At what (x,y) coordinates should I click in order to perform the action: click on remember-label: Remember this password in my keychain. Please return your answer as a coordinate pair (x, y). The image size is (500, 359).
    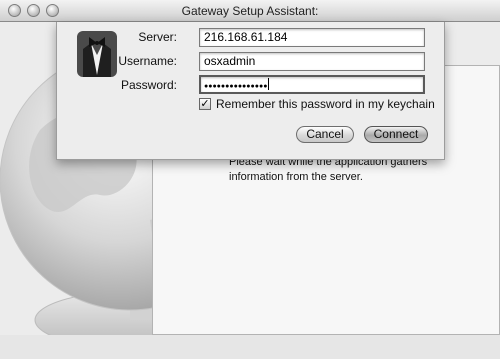
    Looking at the image, I should click on (325, 104).